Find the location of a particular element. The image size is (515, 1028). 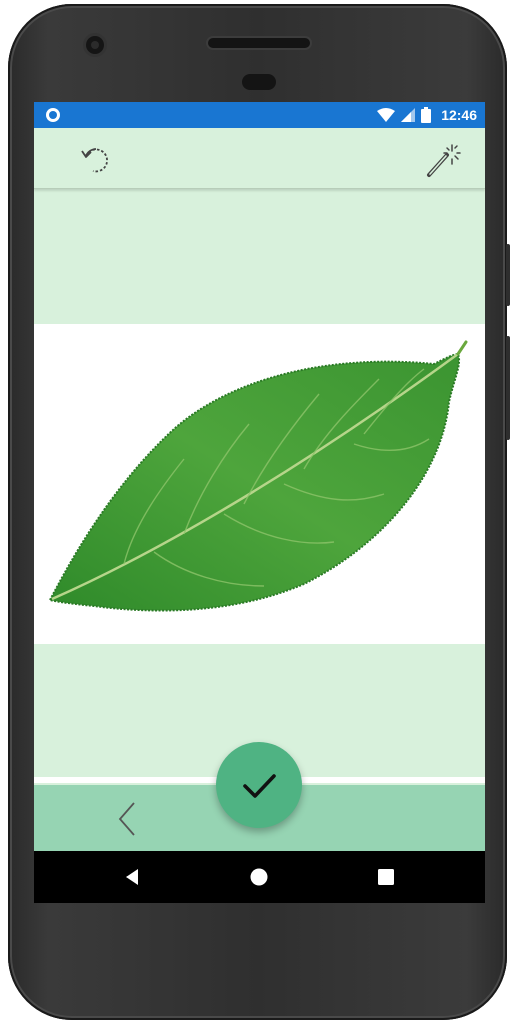

power-button is located at coordinates (508, 275).